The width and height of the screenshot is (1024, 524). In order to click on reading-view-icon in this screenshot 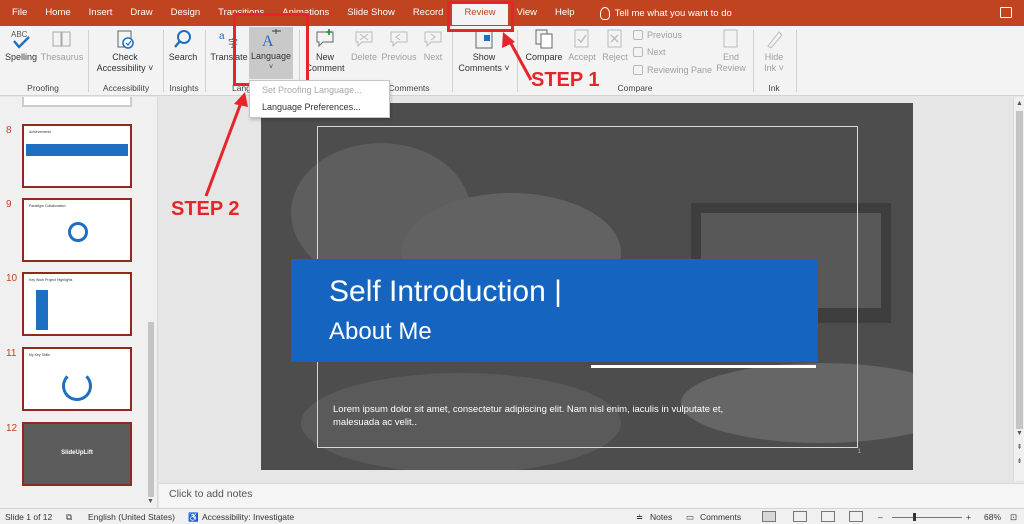, I will do `click(828, 516)`.